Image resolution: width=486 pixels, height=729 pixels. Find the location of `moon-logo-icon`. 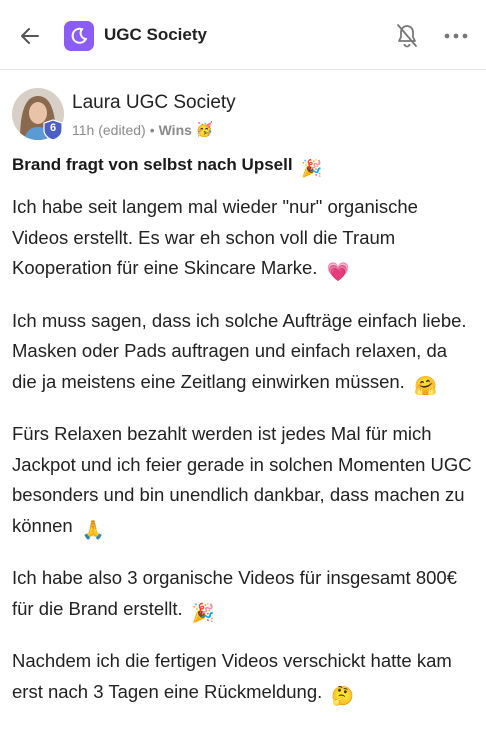

moon-logo-icon is located at coordinates (79, 35).